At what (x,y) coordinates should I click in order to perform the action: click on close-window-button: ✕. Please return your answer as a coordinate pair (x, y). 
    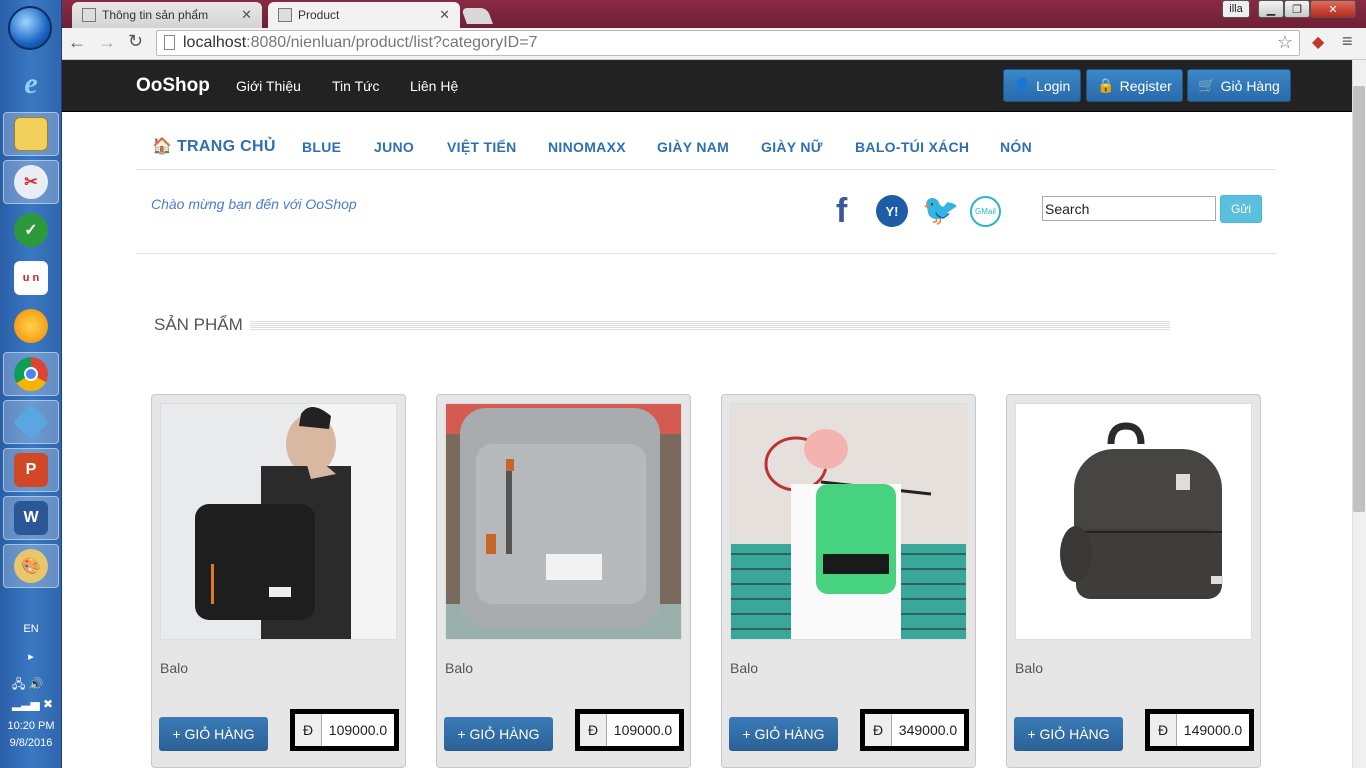
    Looking at the image, I should click on (1333, 9).